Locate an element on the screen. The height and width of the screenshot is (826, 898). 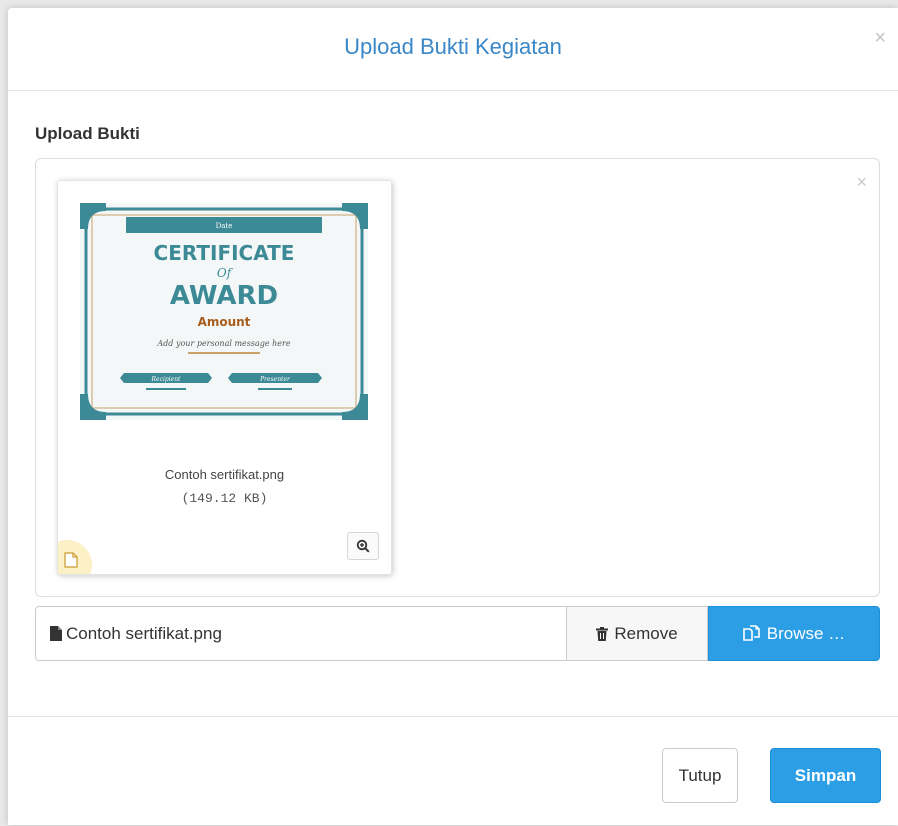
cert-recipient: Recipient is located at coordinates (166, 379).